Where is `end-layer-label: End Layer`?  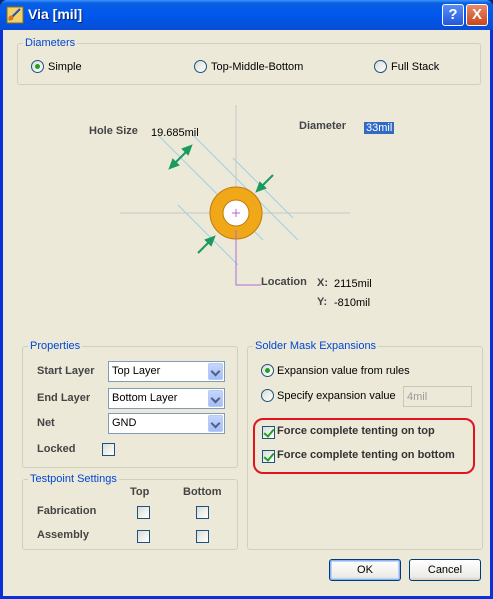
end-layer-label: End Layer is located at coordinates (64, 398).